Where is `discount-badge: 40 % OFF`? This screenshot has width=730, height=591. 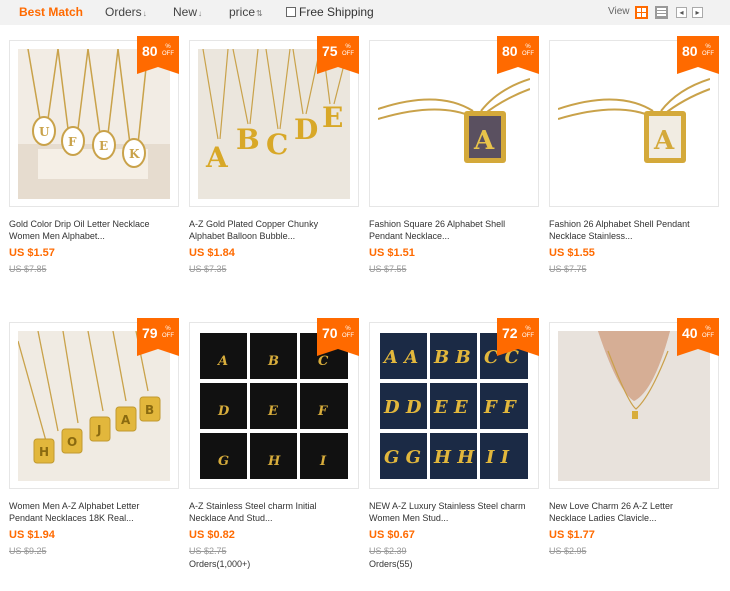
discount-badge: 40 % OFF is located at coordinates (698, 337).